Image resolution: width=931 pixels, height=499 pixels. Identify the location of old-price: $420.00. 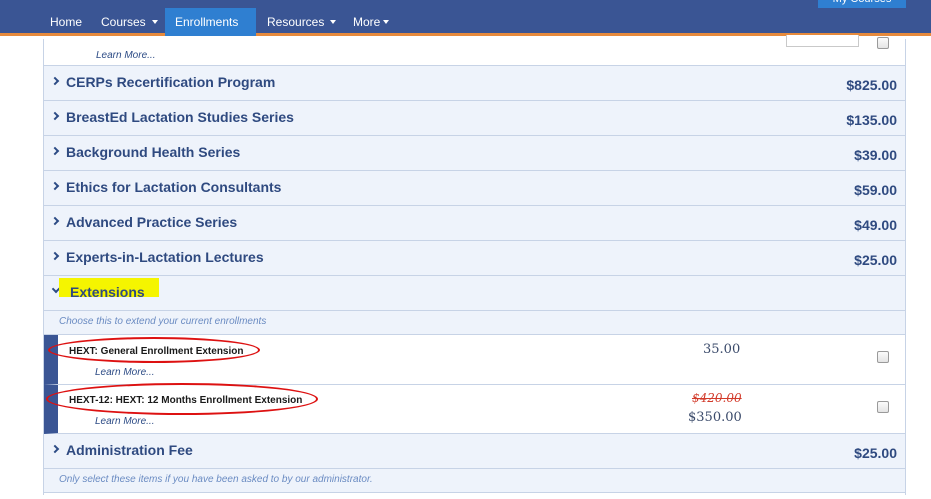
(717, 398).